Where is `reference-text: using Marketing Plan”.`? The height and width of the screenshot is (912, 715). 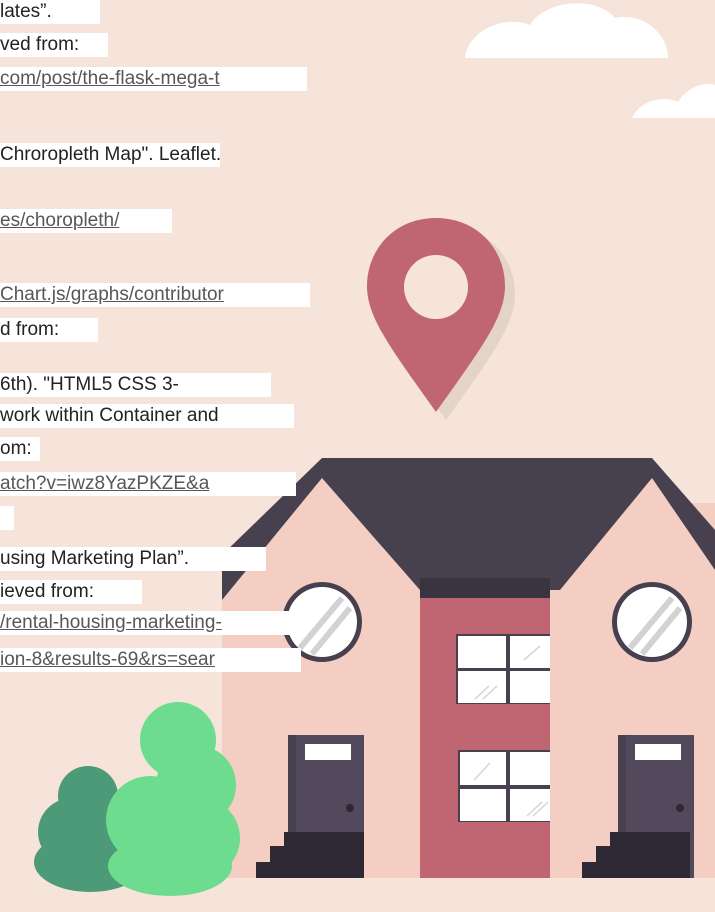
reference-text: using Marketing Plan”. is located at coordinates (133, 559).